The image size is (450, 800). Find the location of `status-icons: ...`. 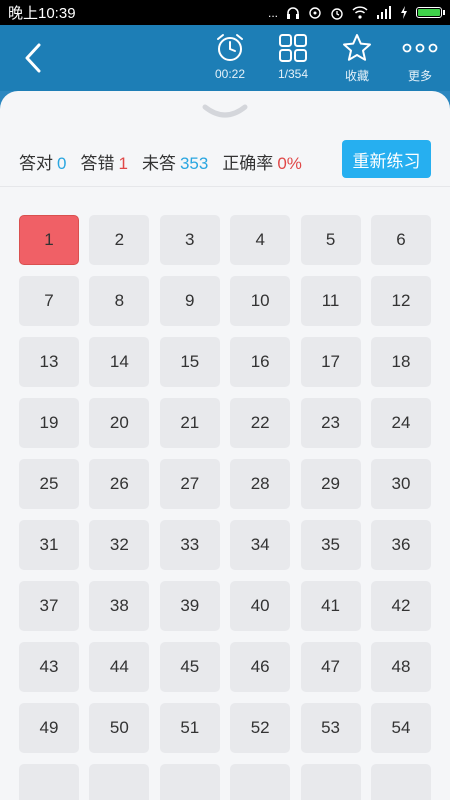

status-icons: ... is located at coordinates (356, 13).